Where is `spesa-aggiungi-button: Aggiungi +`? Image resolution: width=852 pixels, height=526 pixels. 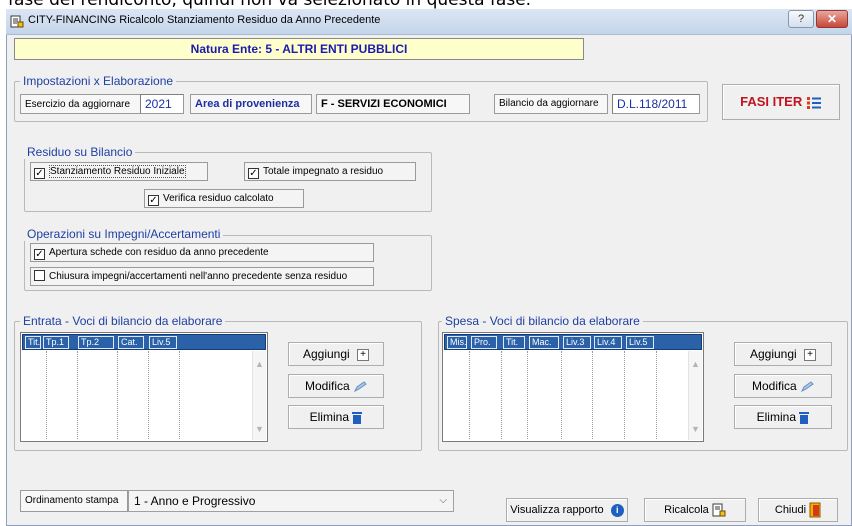 spesa-aggiungi-button: Aggiungi + is located at coordinates (783, 354).